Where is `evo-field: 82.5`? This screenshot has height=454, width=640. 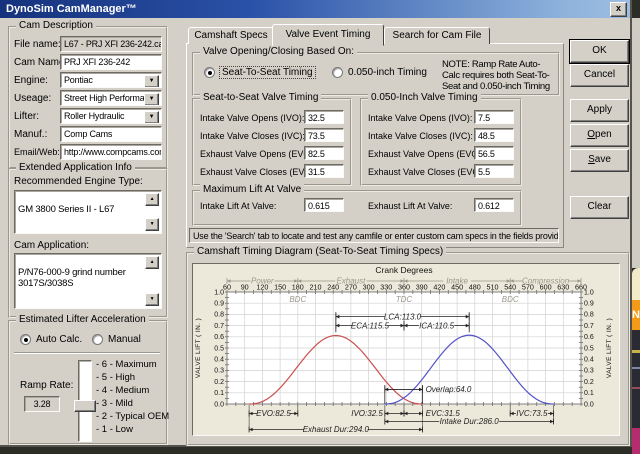 evo-field: 82.5 is located at coordinates (324, 153).